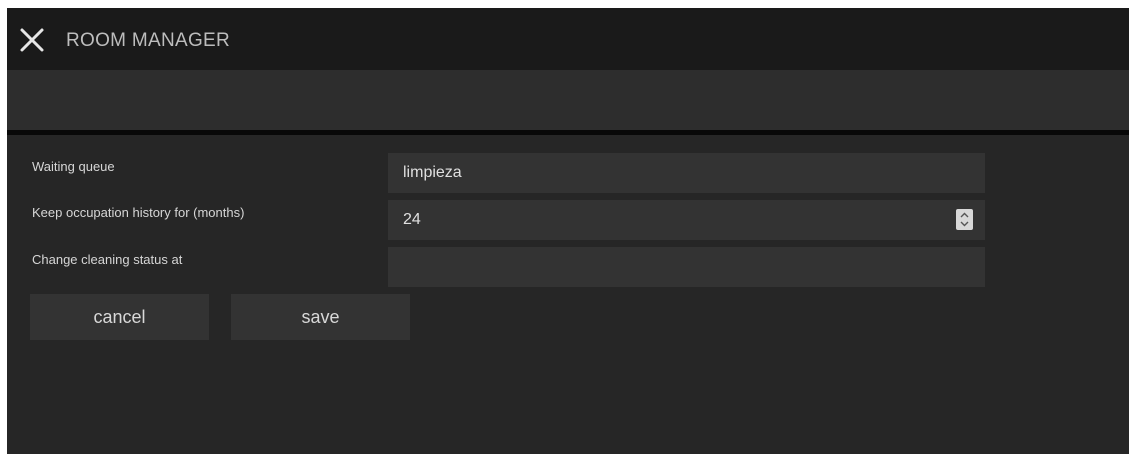 The height and width of the screenshot is (454, 1129). I want to click on keep-history-field: 24, so click(686, 220).